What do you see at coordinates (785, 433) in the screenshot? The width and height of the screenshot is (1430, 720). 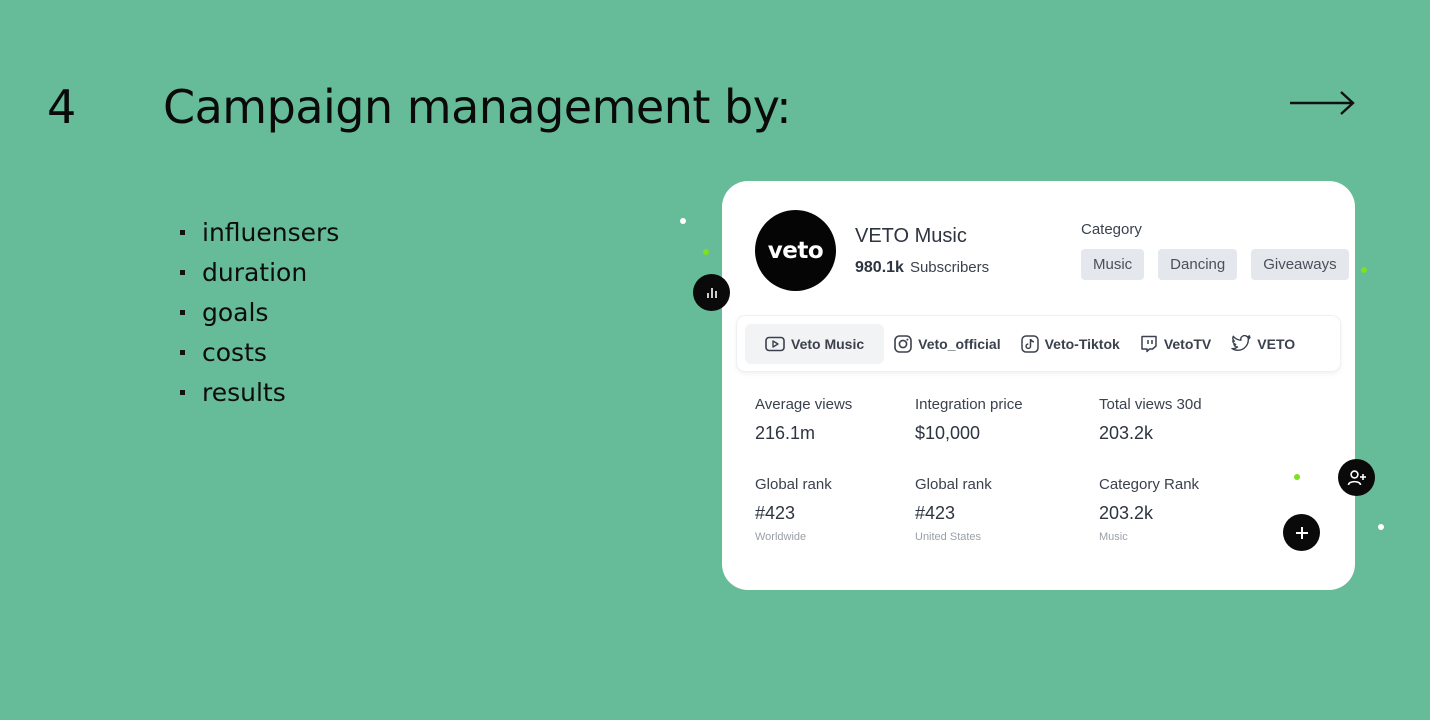 I see `stat-value: 216.1m` at bounding box center [785, 433].